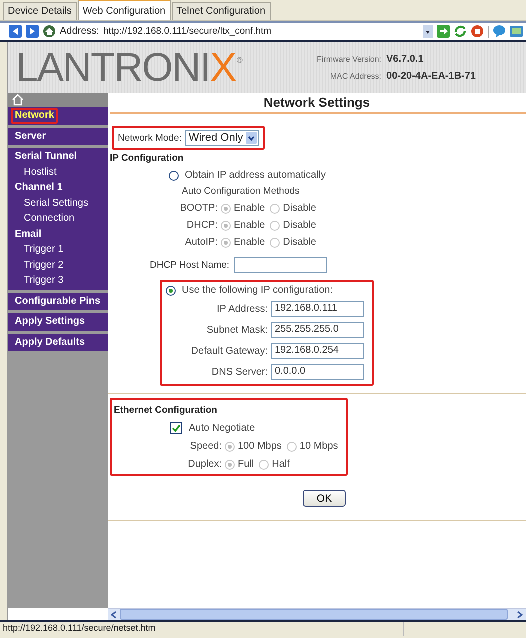 The image size is (526, 638). Describe the element at coordinates (176, 428) in the screenshot. I see `checkbox` at that location.